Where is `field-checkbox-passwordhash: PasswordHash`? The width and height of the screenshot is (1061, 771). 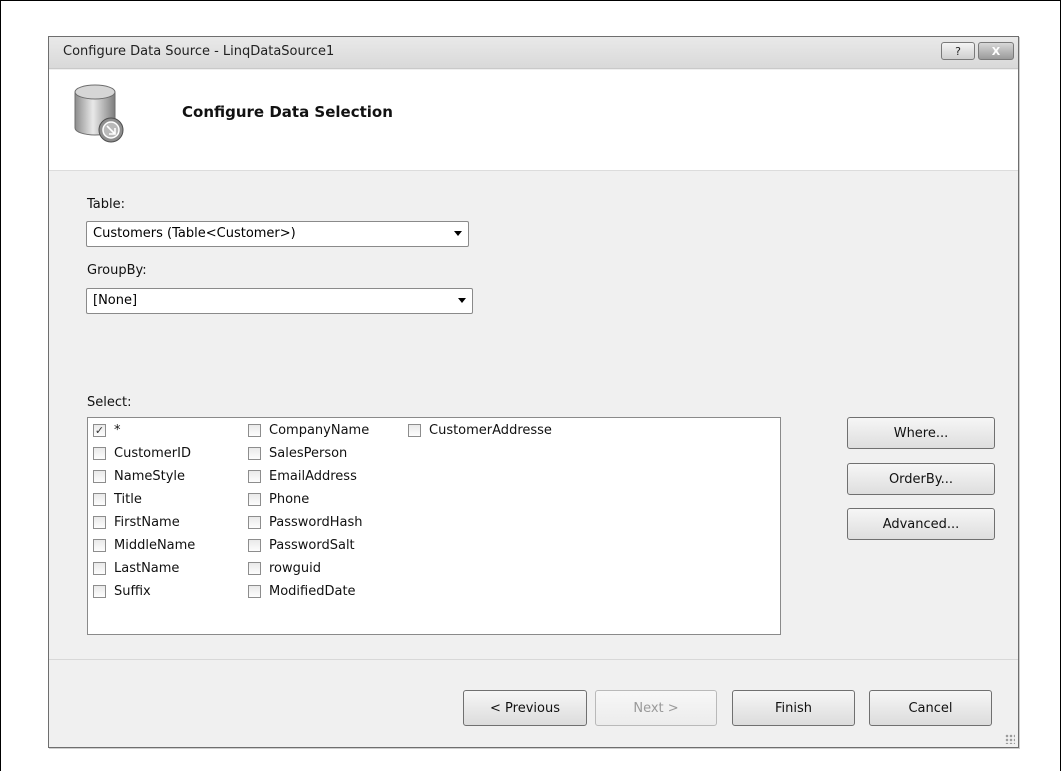 field-checkbox-passwordhash: PasswordHash is located at coordinates (305, 522).